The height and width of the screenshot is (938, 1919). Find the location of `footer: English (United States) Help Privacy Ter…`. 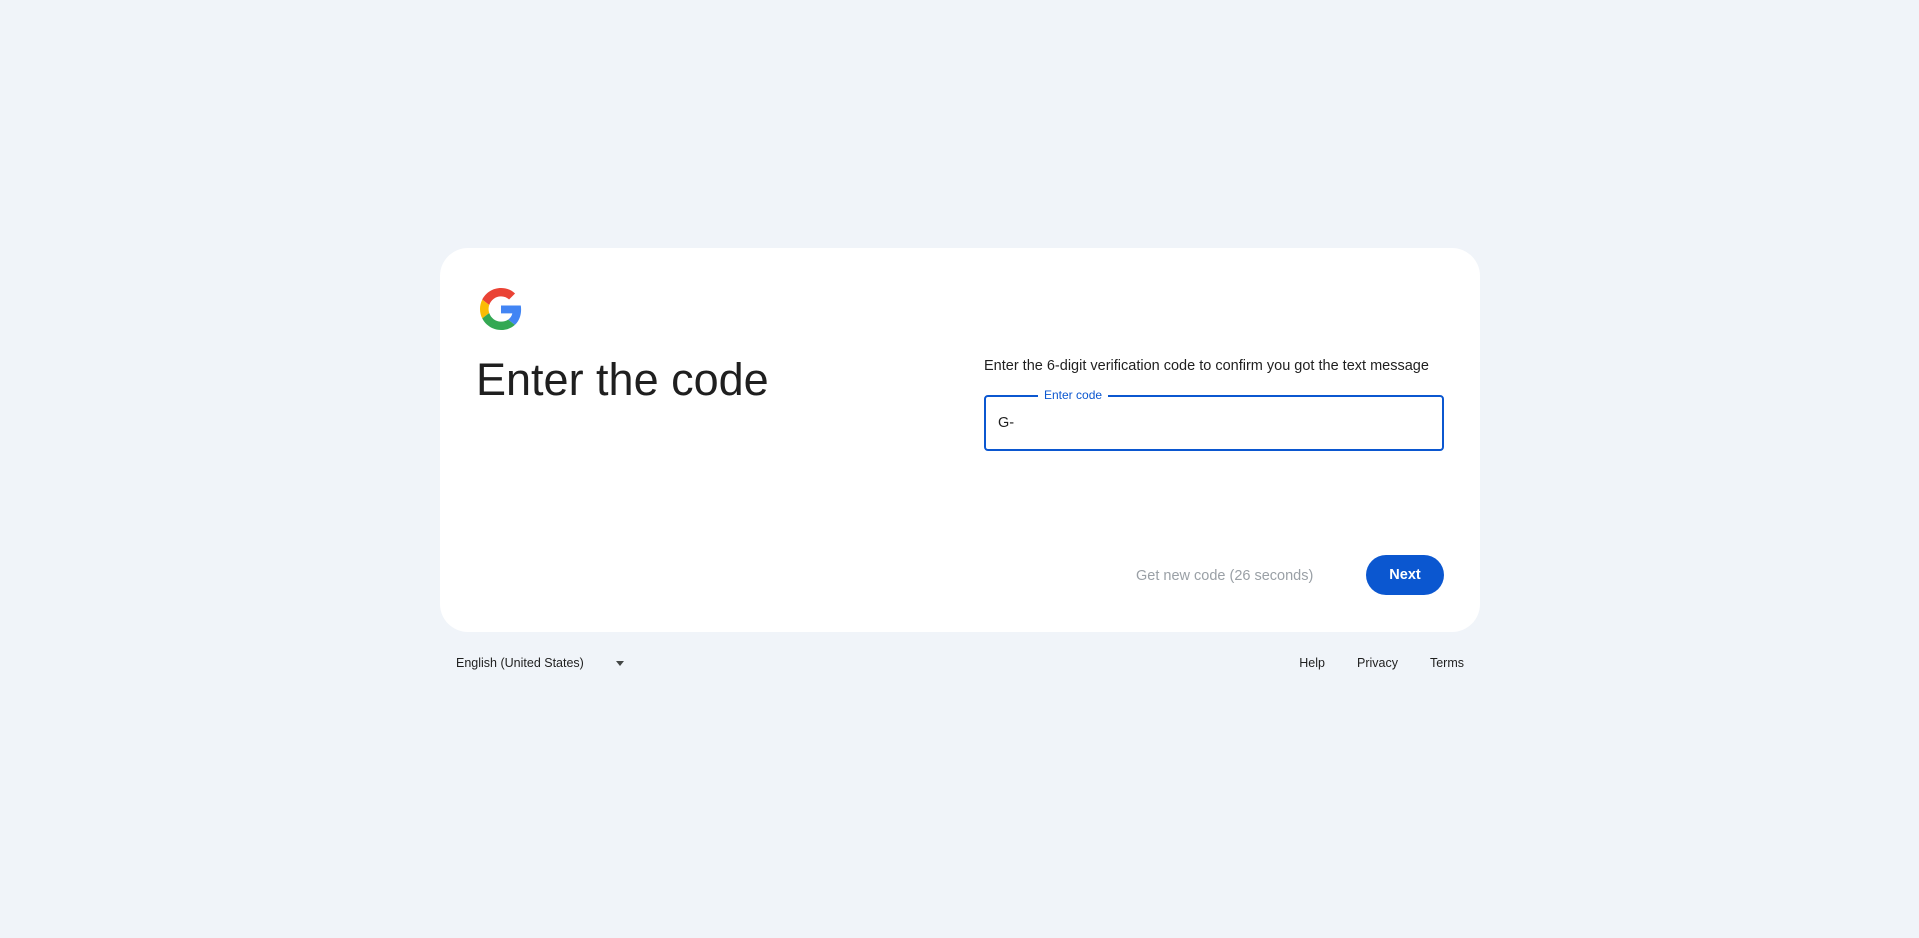

footer: English (United States) Help Privacy Ter… is located at coordinates (960, 664).